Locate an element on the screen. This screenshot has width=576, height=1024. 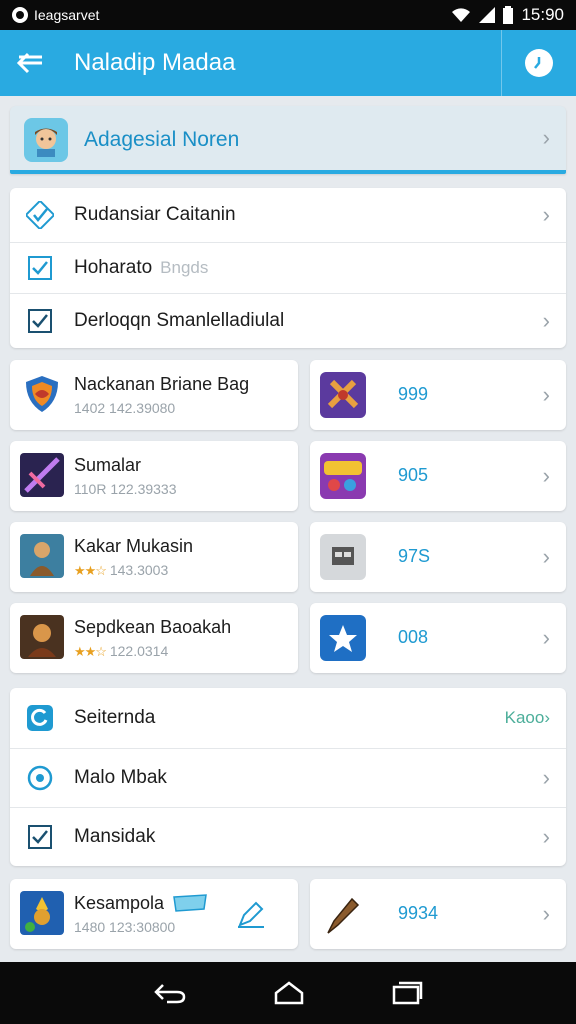
app-card: Sumalar 110R 122.39333 is located at coordinates (154, 476).